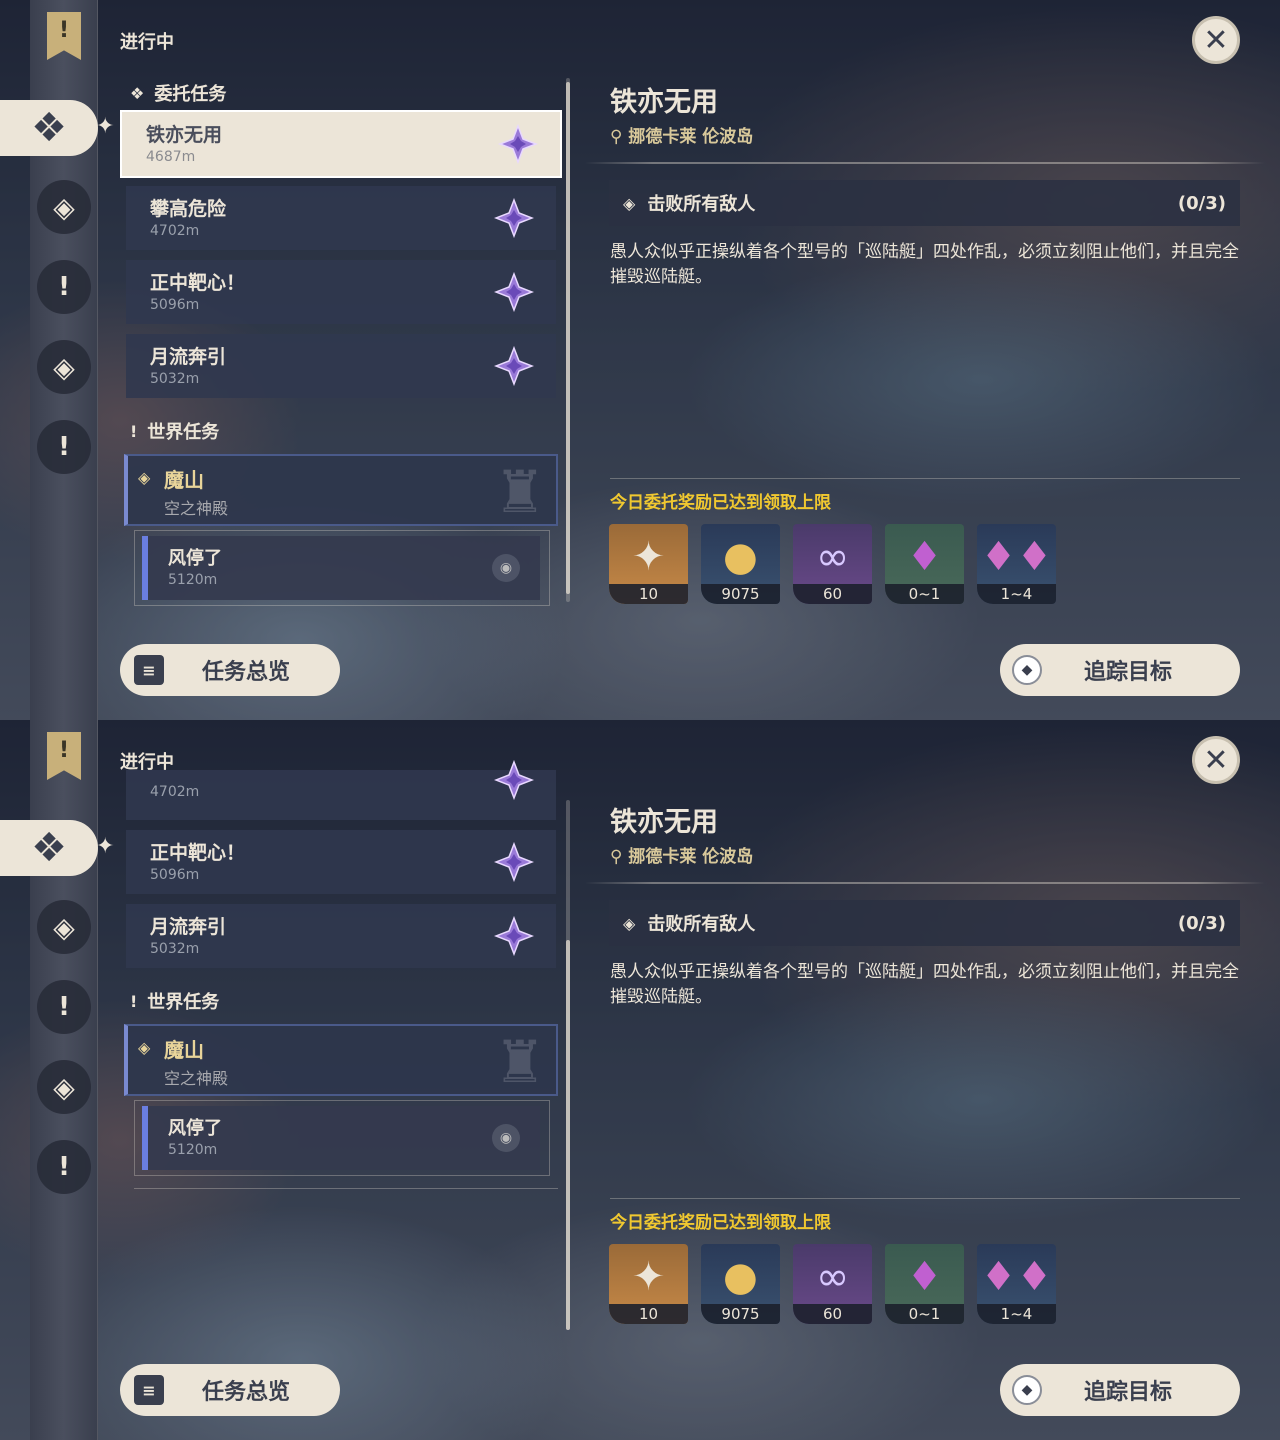 This screenshot has width=1280, height=1440. I want to click on quest-item-selected: 铁亦无用 4687m, so click(341, 144).